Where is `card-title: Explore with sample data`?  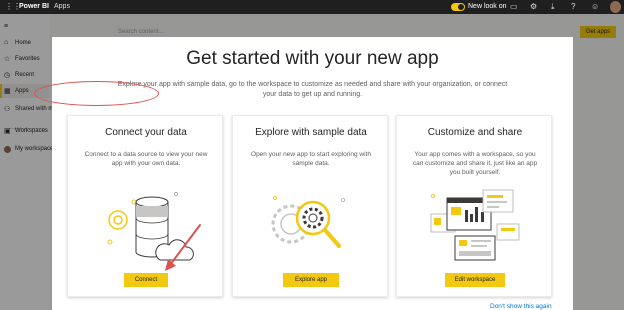
card-title: Explore with sample data is located at coordinates (311, 132).